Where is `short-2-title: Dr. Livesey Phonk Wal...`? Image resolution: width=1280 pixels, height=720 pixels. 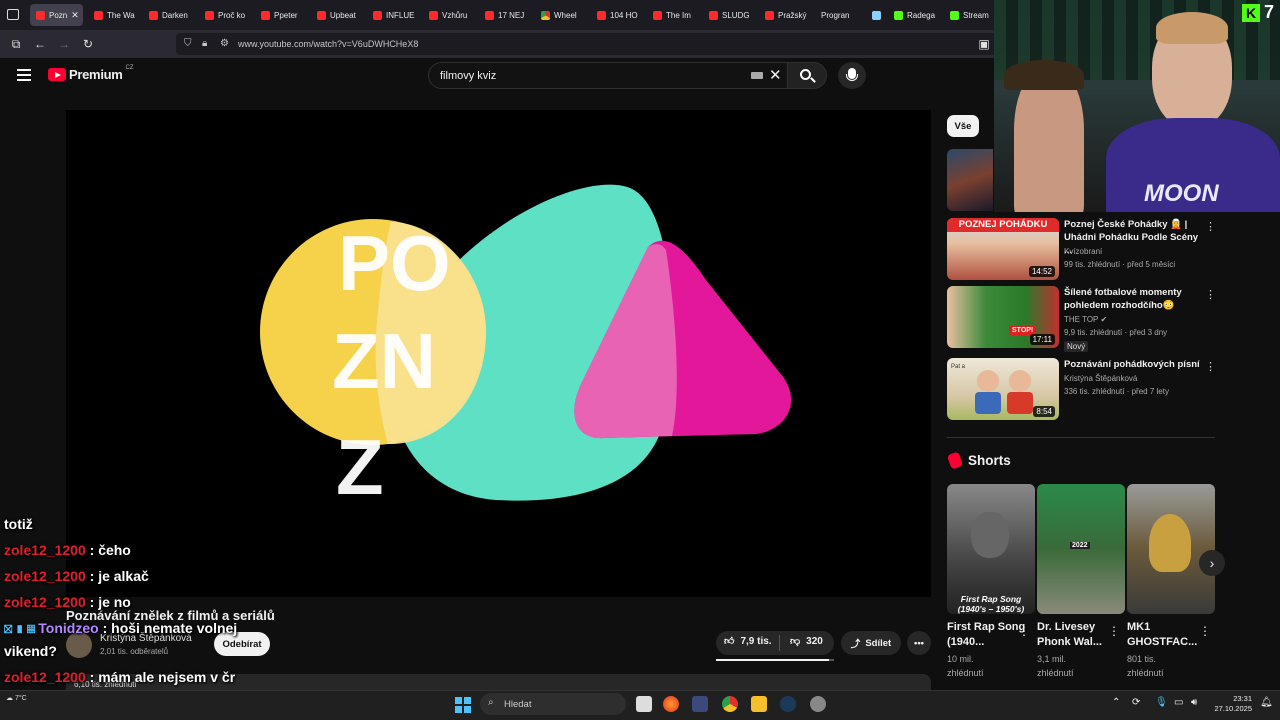 short-2-title: Dr. Livesey Phonk Wal... is located at coordinates (1077, 635).